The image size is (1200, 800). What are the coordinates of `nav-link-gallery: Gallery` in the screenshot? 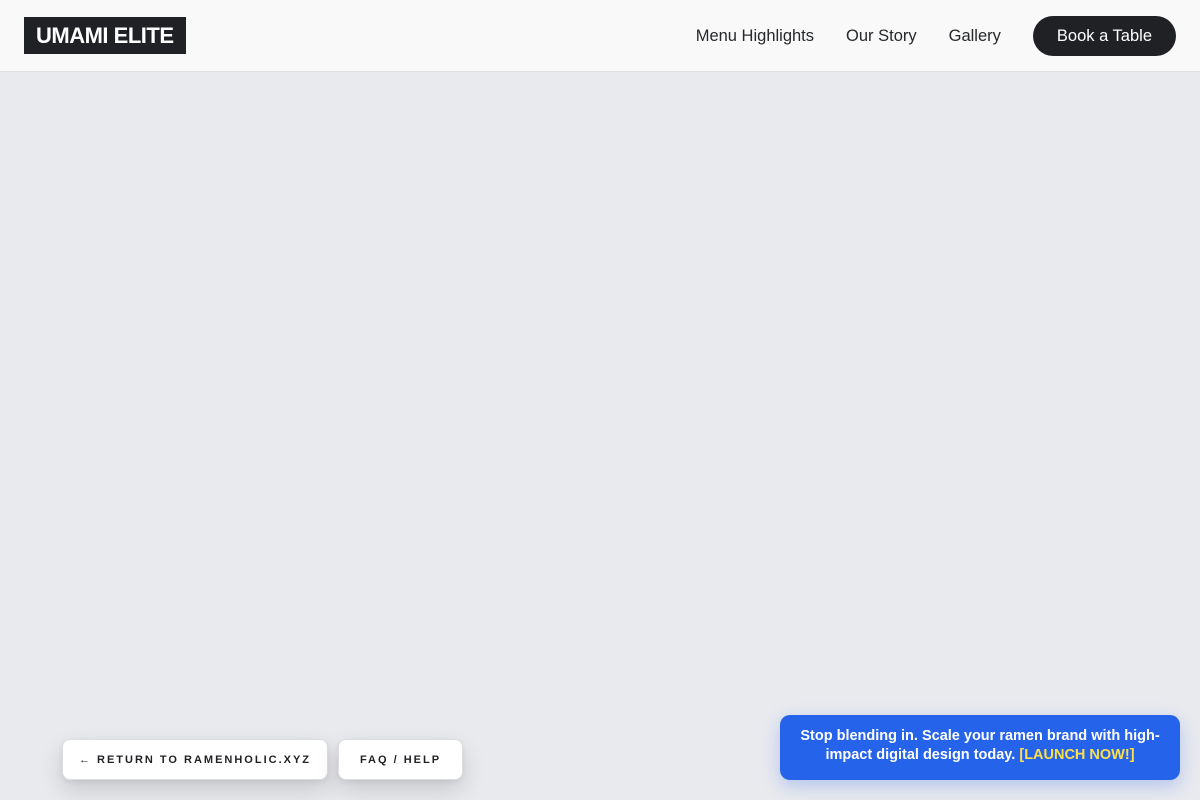 It's located at (975, 36).